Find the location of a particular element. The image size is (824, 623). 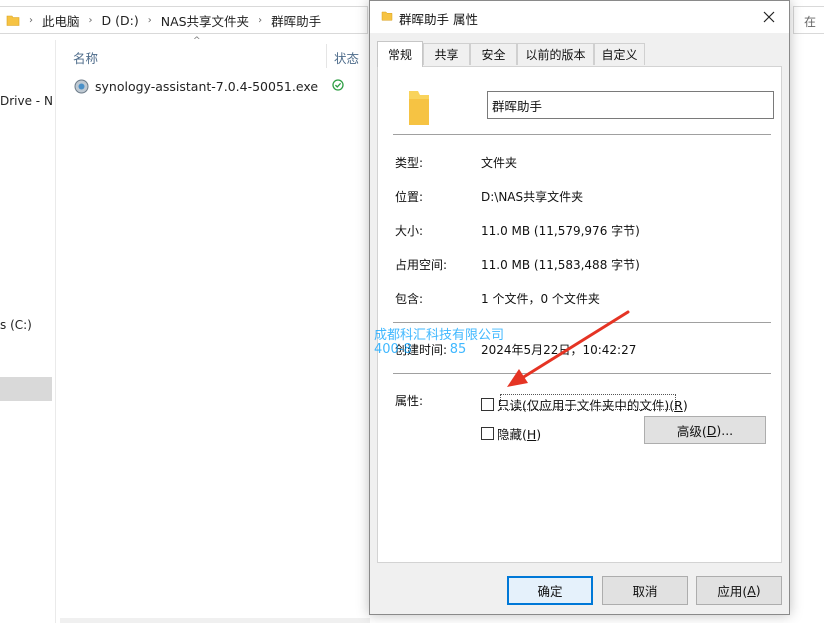

size-on-disk-label: 占用空间: is located at coordinates (421, 265).